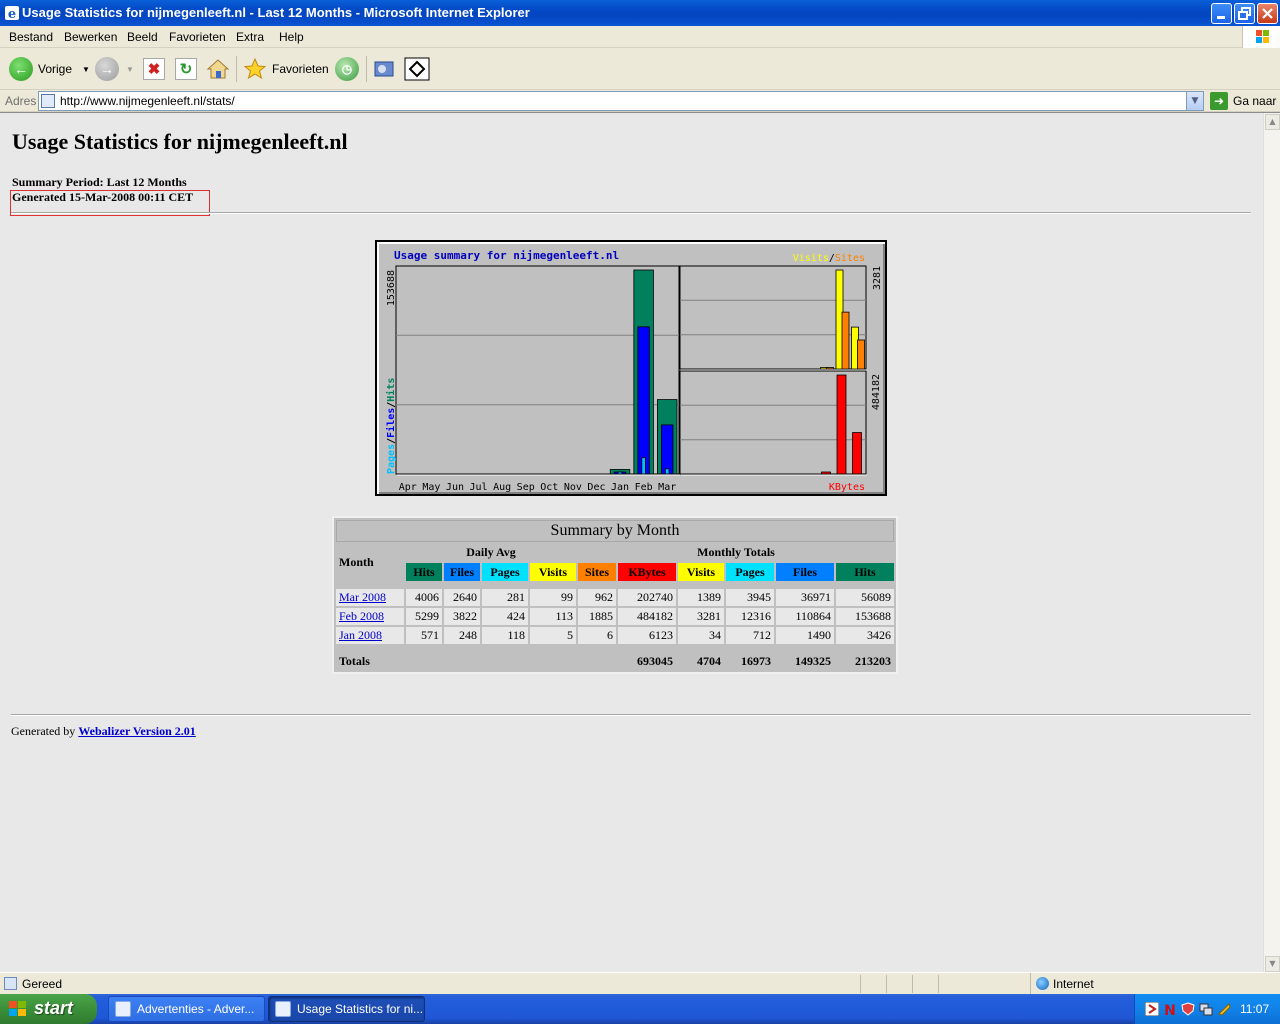 This screenshot has height=1024, width=1280. Describe the element at coordinates (300, 69) in the screenshot. I see `favorites-label: Favorieten` at that location.